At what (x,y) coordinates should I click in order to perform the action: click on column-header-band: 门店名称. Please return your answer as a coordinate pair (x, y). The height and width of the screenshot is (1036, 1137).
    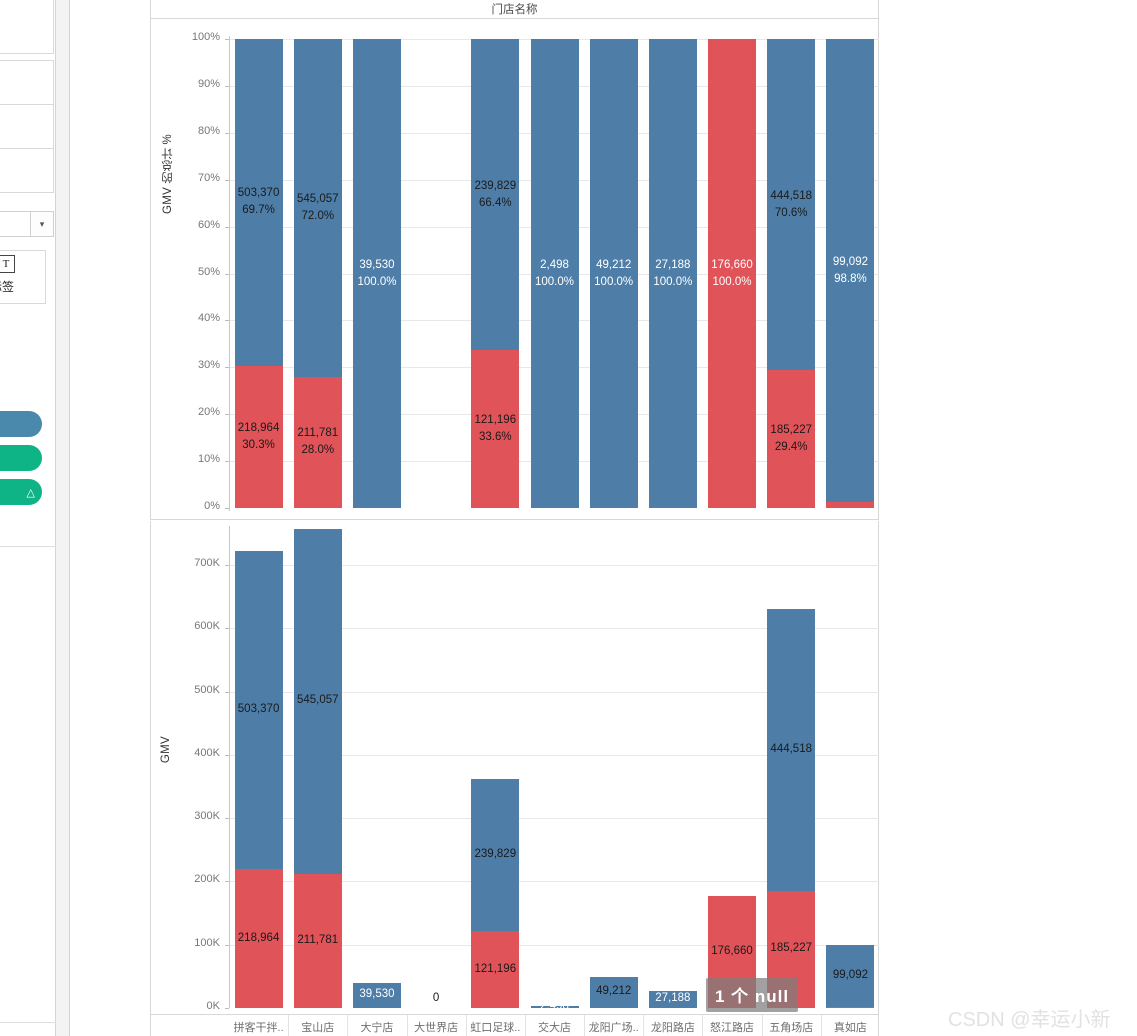
    Looking at the image, I should click on (514, 9).